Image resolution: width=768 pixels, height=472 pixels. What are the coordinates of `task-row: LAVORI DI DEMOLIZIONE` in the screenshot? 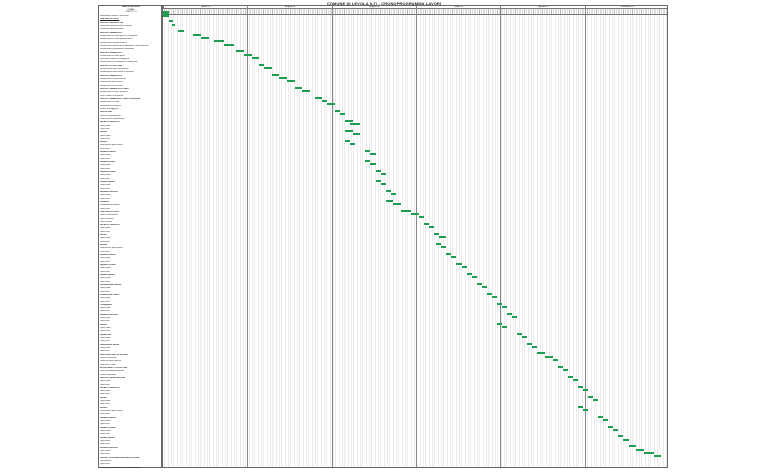 It's located at (112, 22).